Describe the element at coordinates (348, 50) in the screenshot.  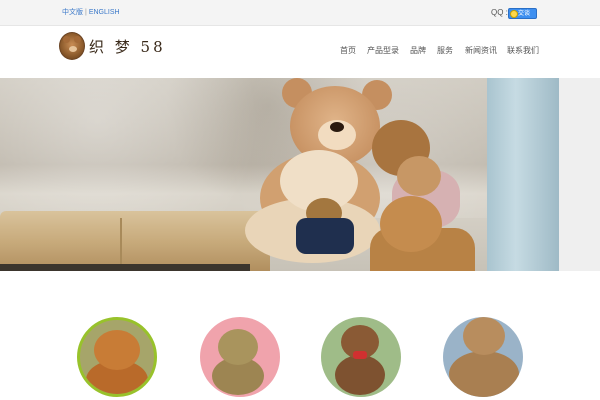
I see `nav-item-home: 首页` at that location.